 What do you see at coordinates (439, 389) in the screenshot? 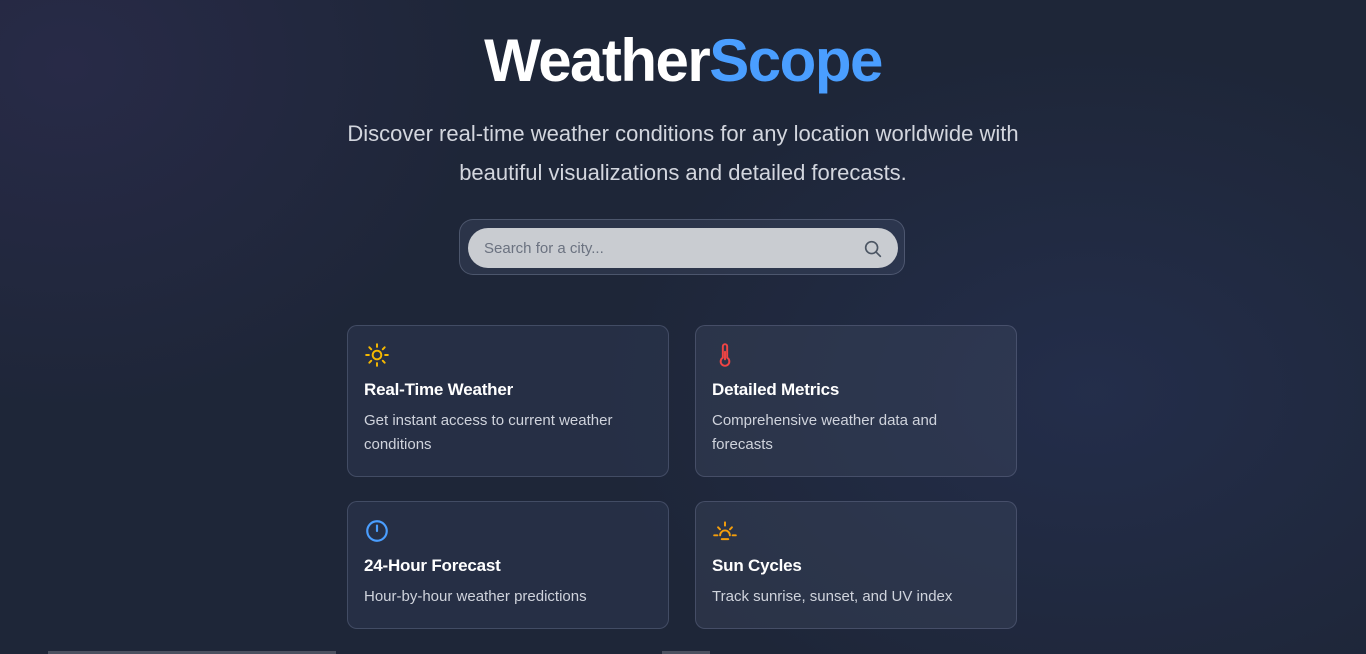
I see `feature-title: Real-Time Weather` at bounding box center [439, 389].